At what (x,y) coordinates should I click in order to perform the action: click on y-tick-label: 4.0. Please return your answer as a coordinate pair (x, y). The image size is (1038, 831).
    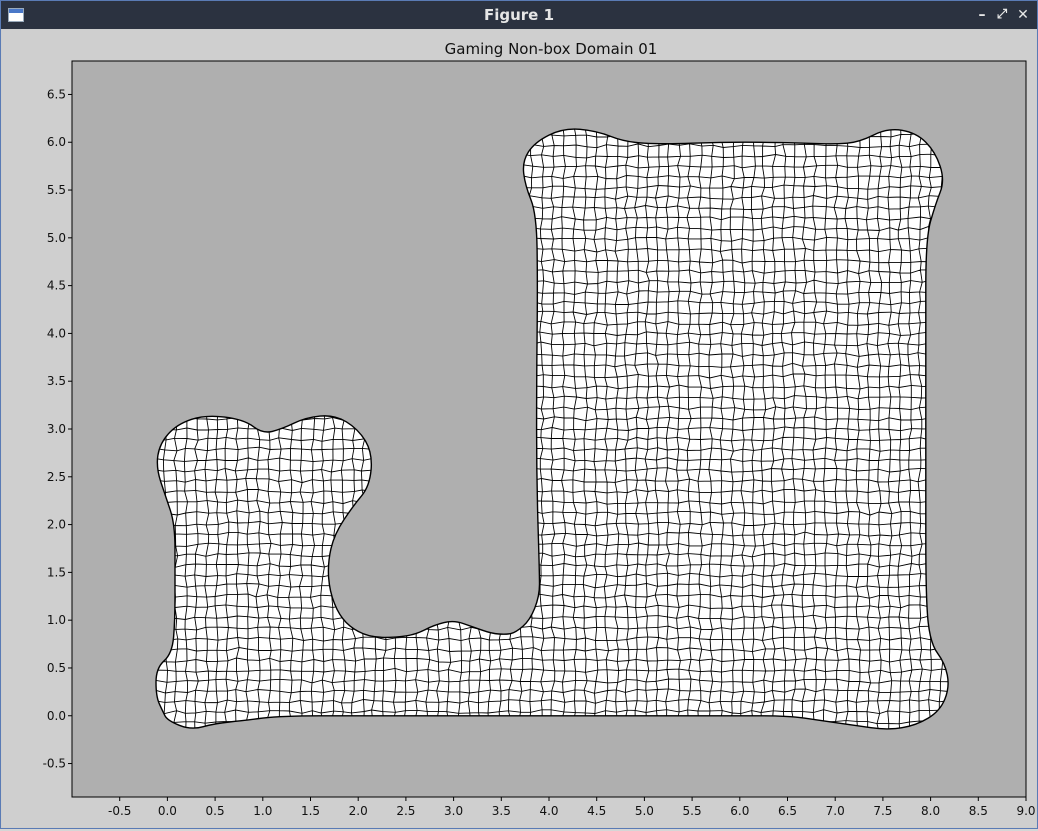
    Looking at the image, I should click on (56, 333).